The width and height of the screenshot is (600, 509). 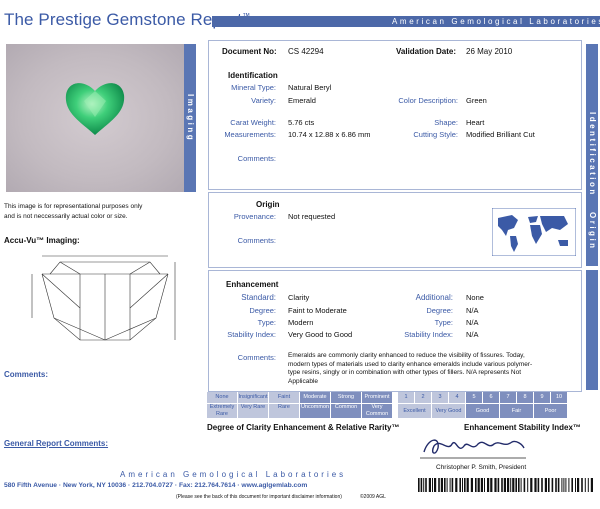 I want to click on variety: Emerald, so click(x=302, y=100).